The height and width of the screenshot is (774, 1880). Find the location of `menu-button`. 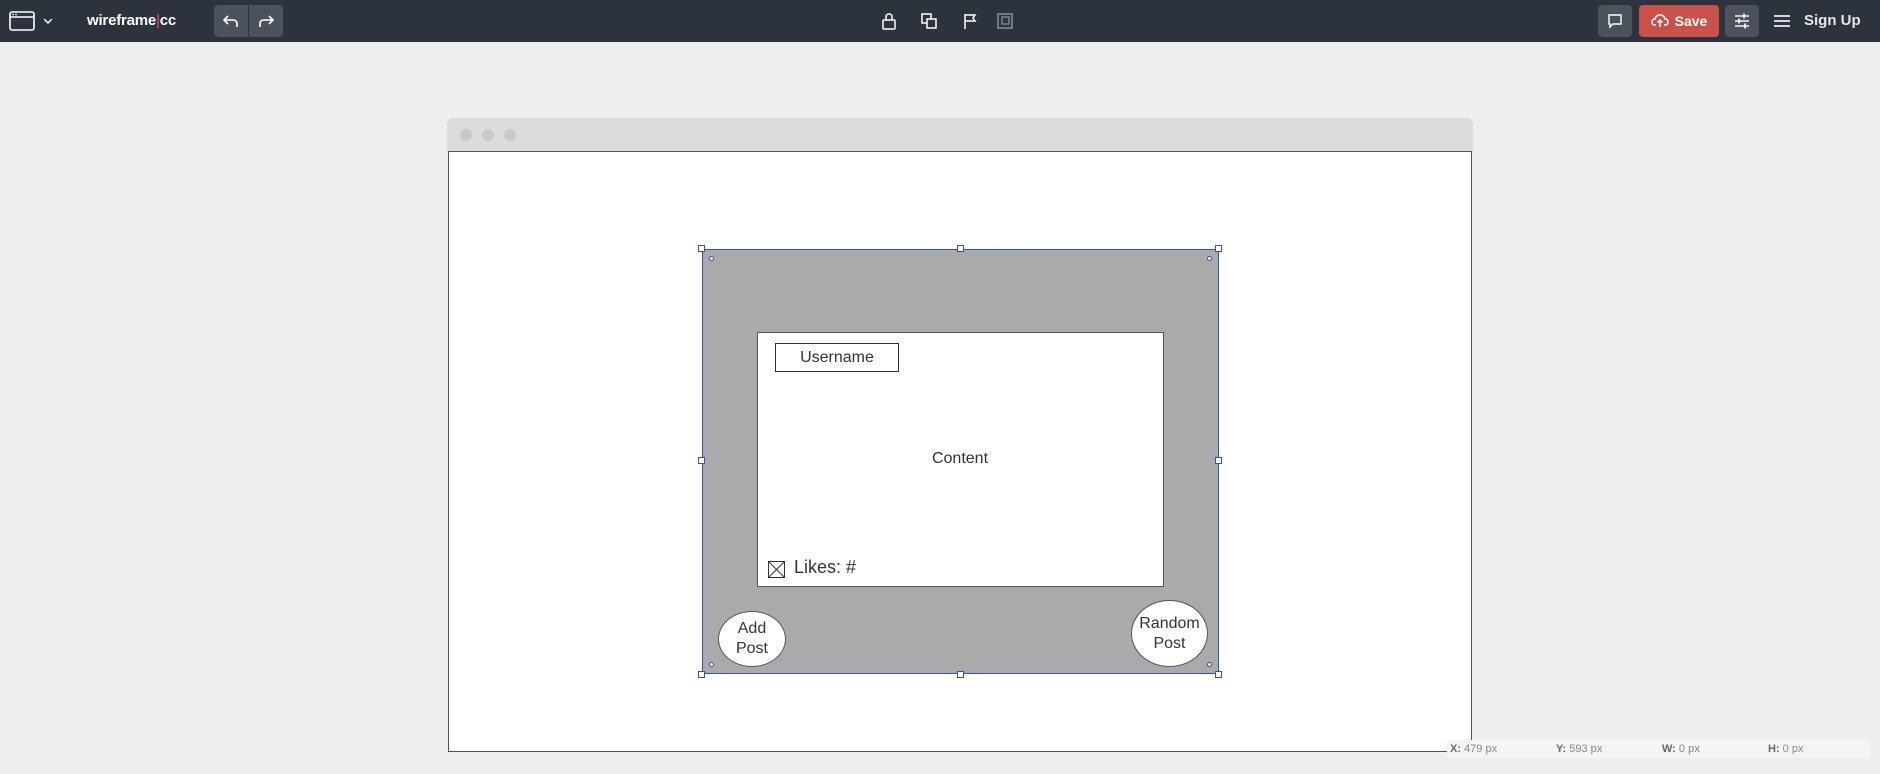

menu-button is located at coordinates (1782, 21).